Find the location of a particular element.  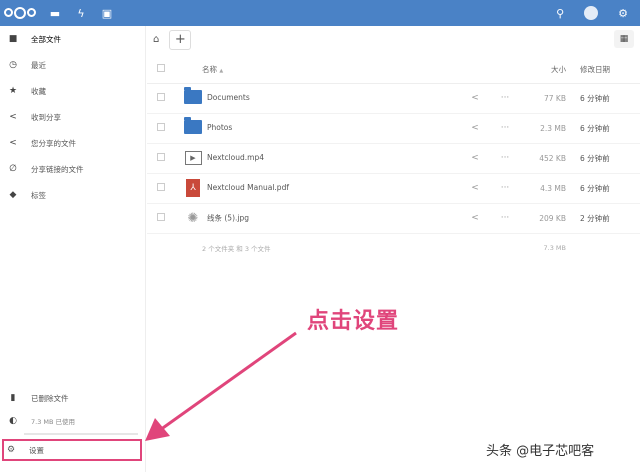

annotation-text: 点击设置 is located at coordinates (353, 321).